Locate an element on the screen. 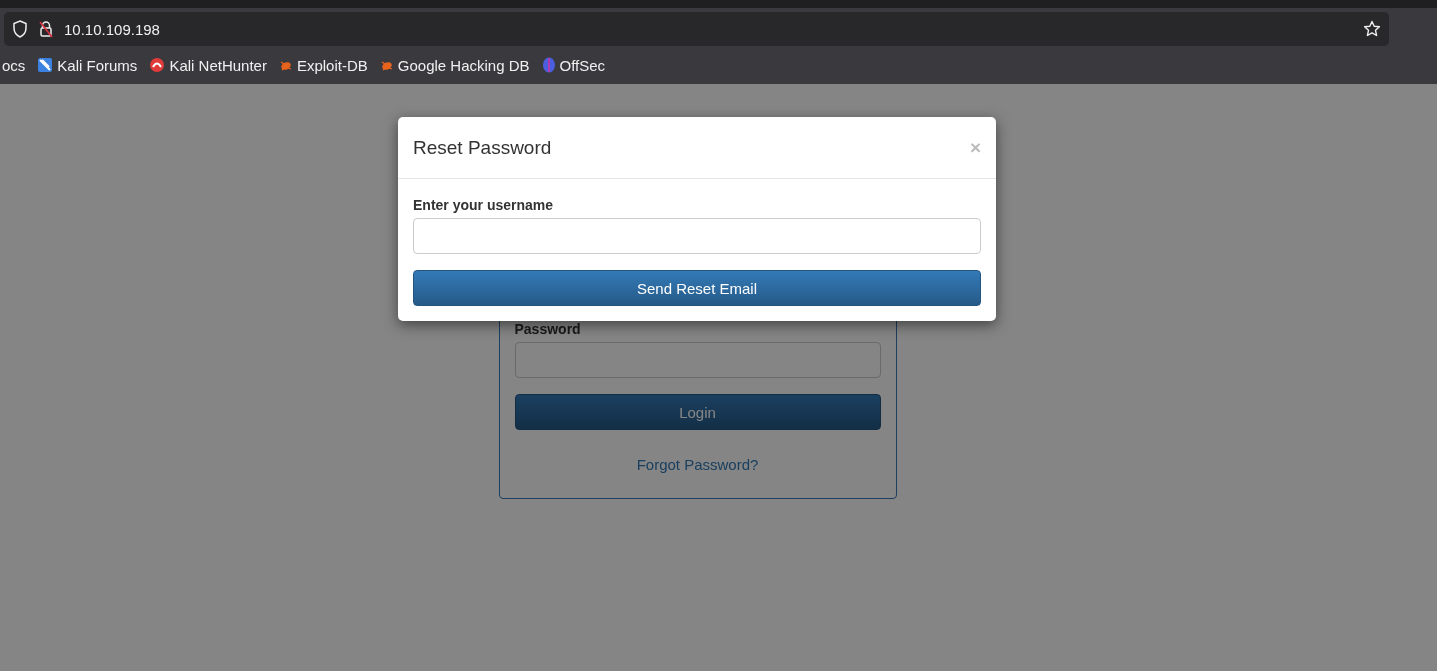 The width and height of the screenshot is (1437, 671). bookmark-link: Kali NetHunter is located at coordinates (208, 65).